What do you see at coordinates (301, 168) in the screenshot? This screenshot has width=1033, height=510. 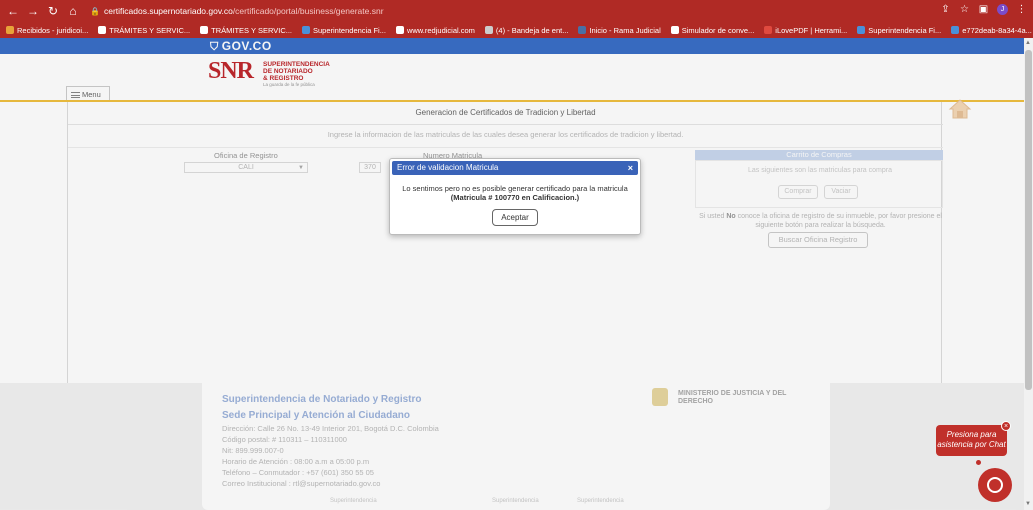 I see `chevron-down-icon: ▼` at bounding box center [301, 168].